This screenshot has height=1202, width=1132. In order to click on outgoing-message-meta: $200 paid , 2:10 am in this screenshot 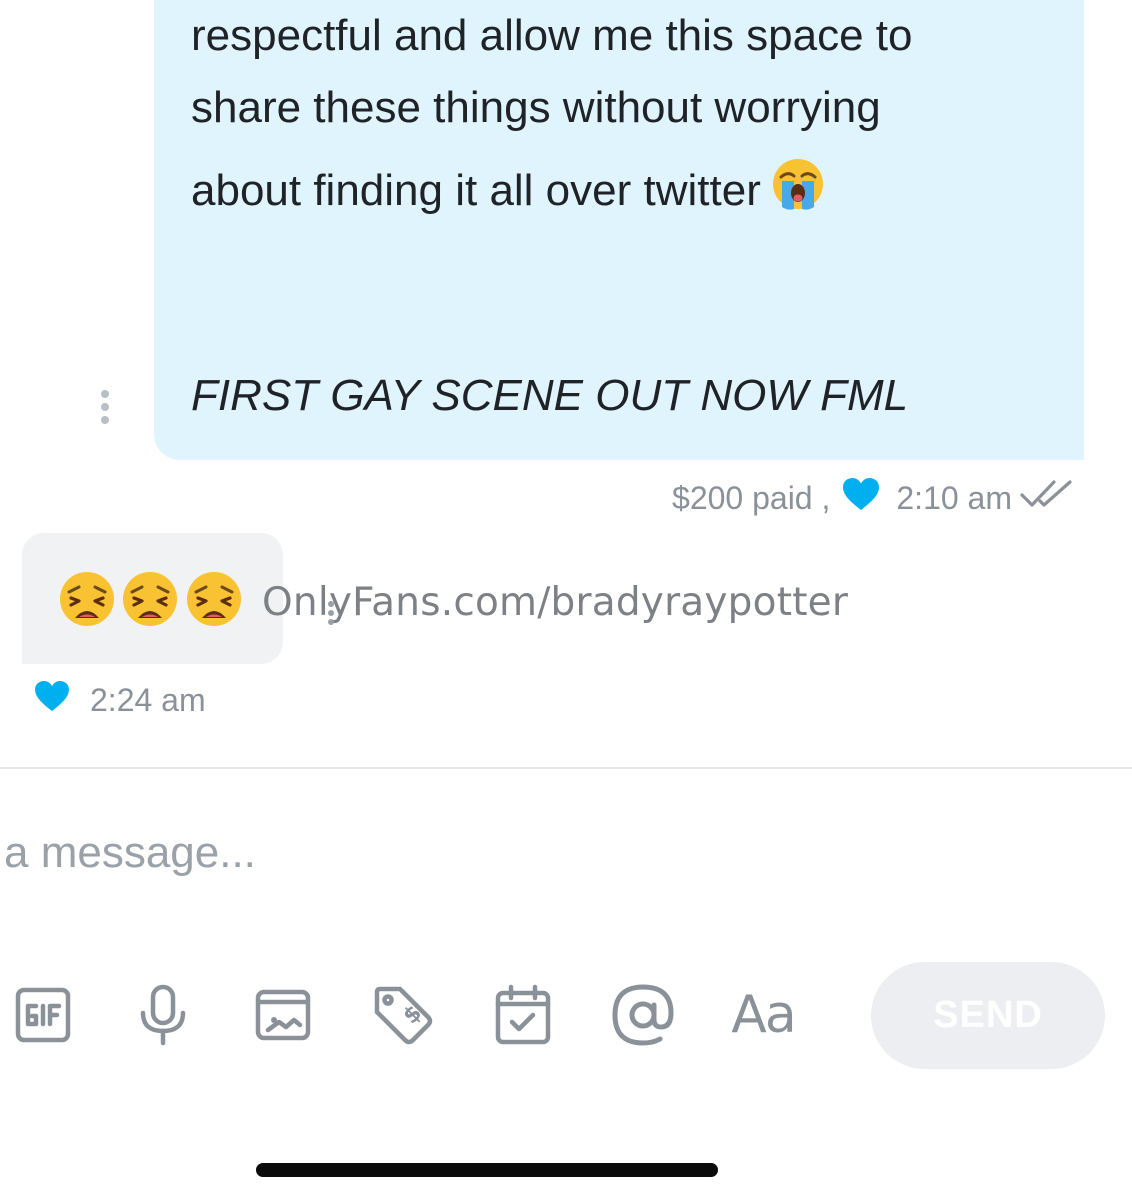, I will do `click(874, 498)`.